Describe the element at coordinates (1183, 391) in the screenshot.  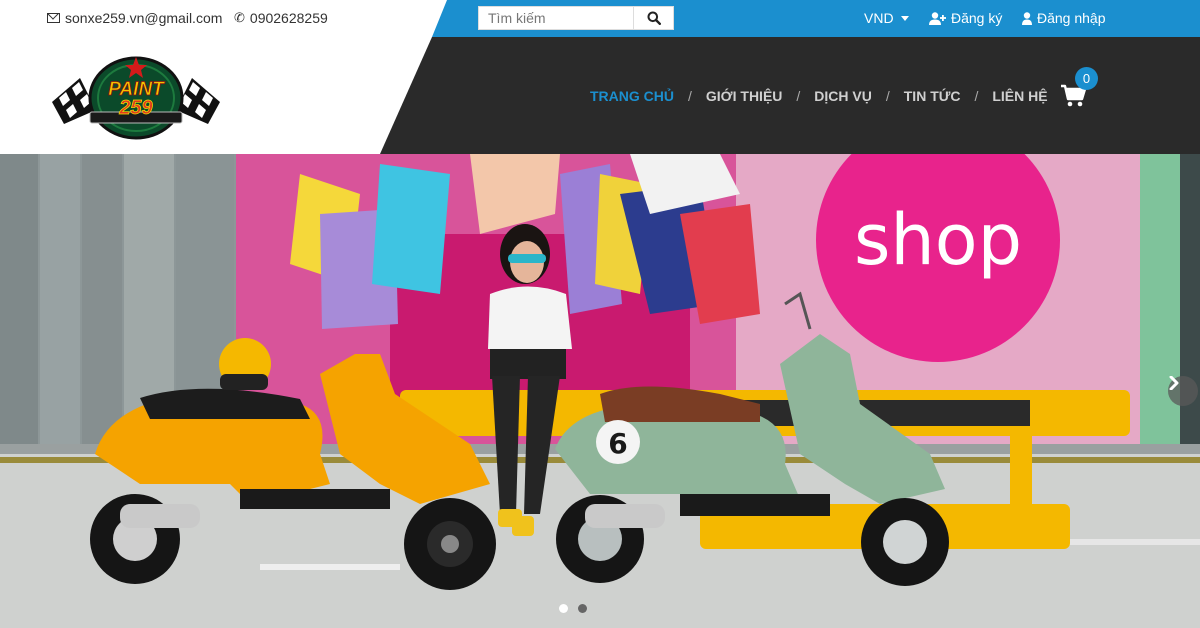
I see `slider-next-button` at that location.